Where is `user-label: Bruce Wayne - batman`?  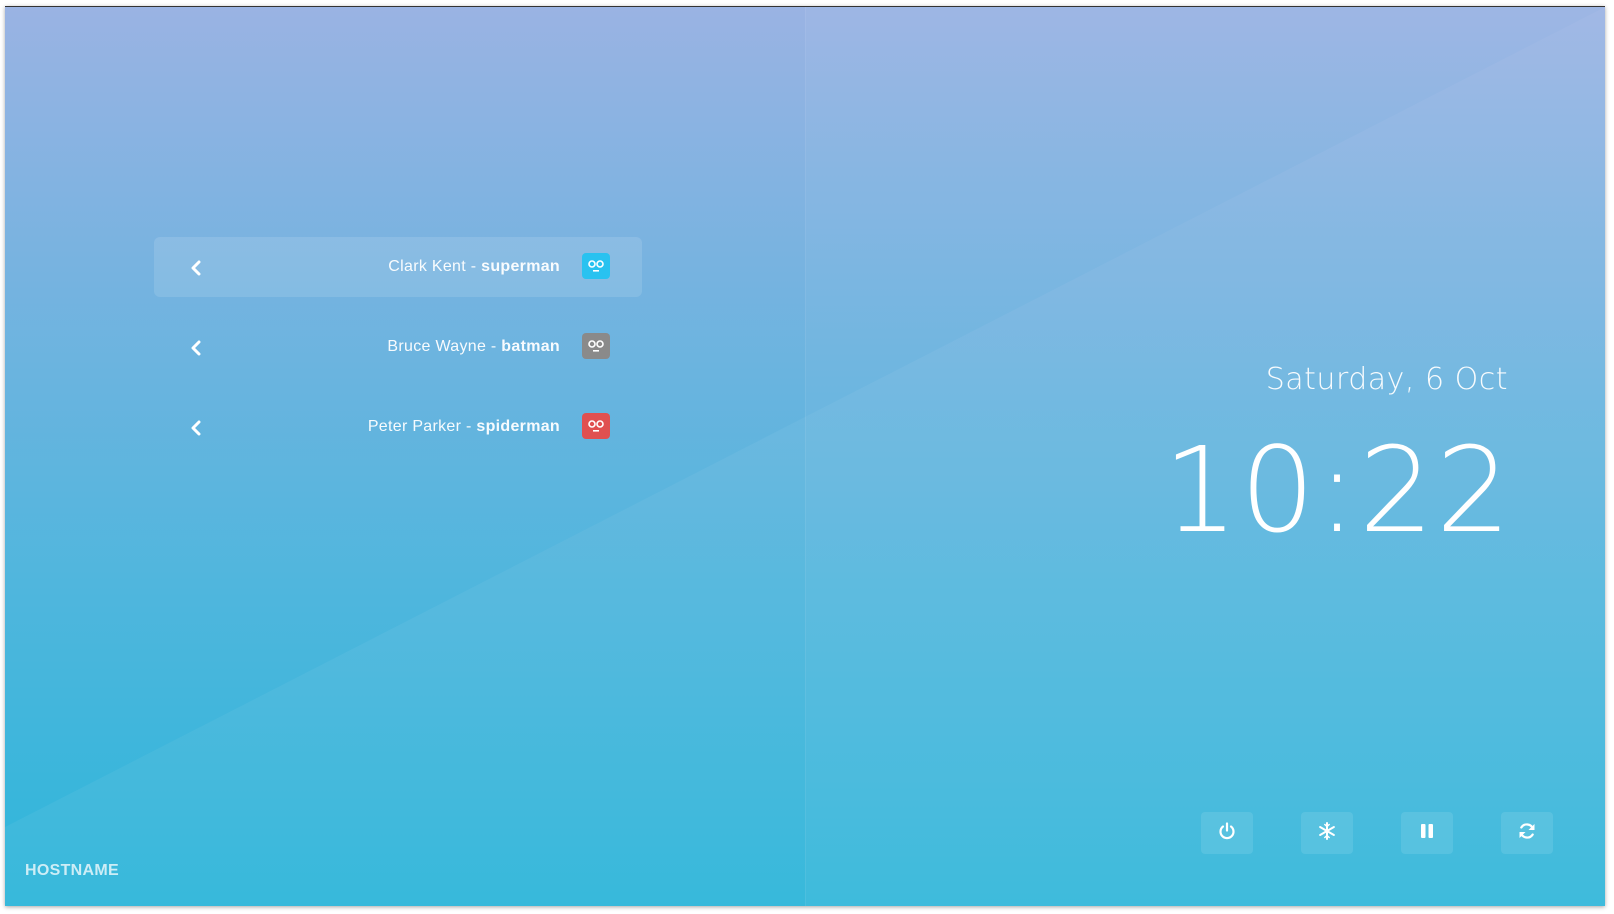 user-label: Bruce Wayne - batman is located at coordinates (473, 347).